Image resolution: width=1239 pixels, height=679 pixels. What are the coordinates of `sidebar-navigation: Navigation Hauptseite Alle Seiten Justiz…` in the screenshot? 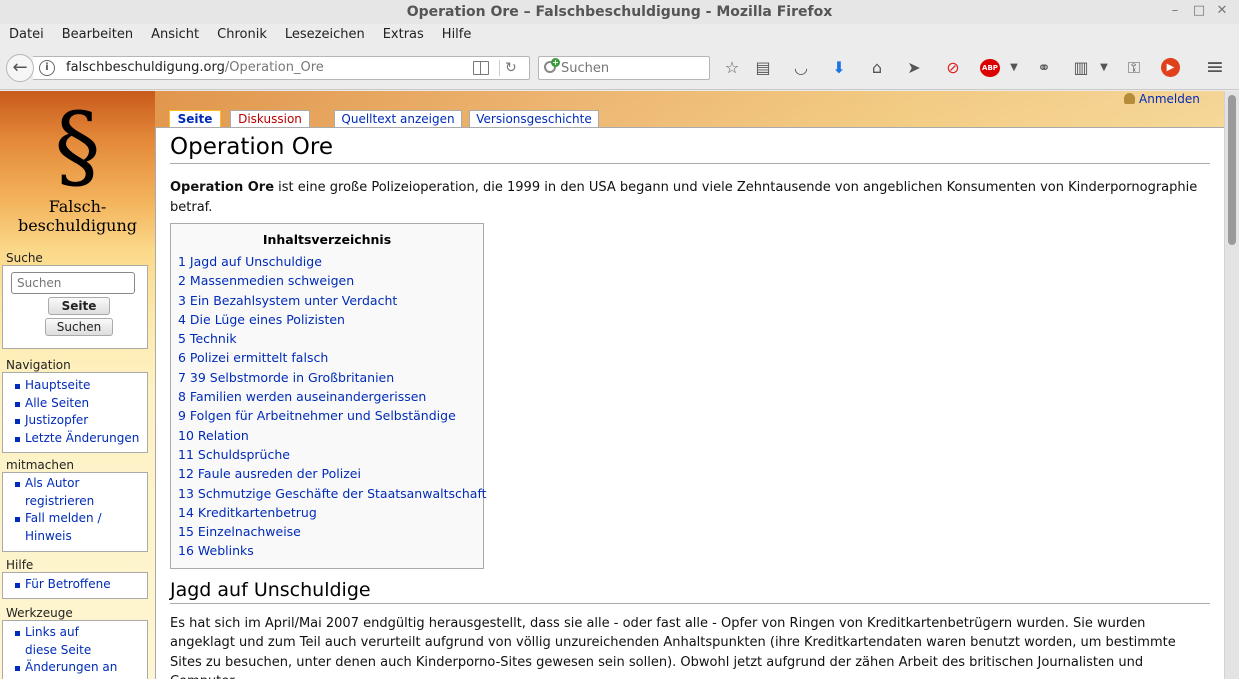 It's located at (75, 405).